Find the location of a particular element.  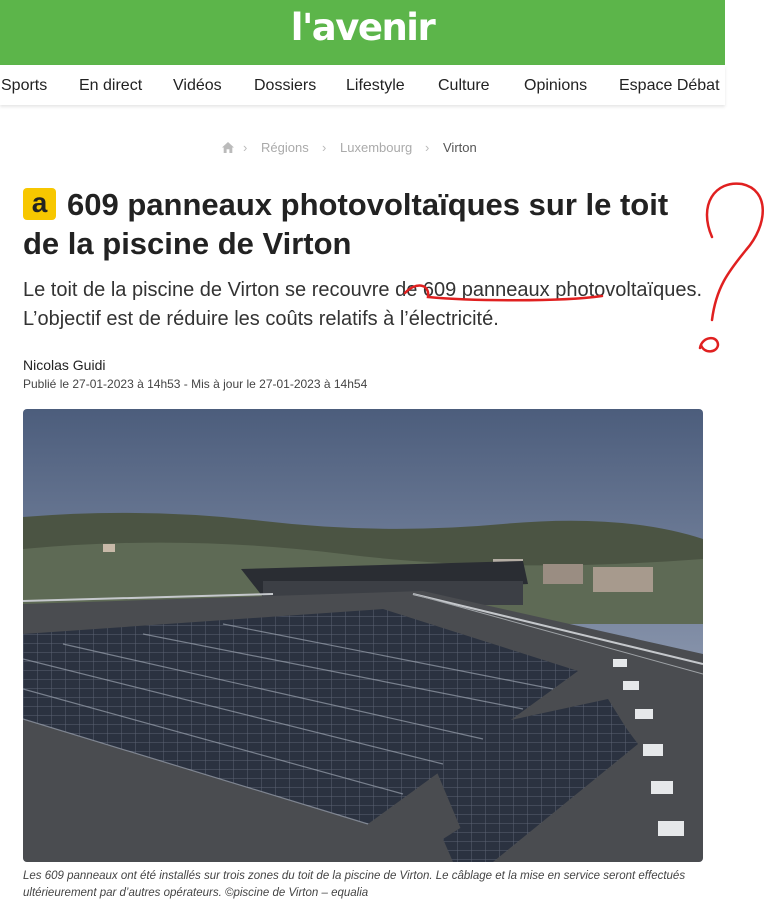

nav-item-lifestyle: Lifestyle is located at coordinates (375, 86).